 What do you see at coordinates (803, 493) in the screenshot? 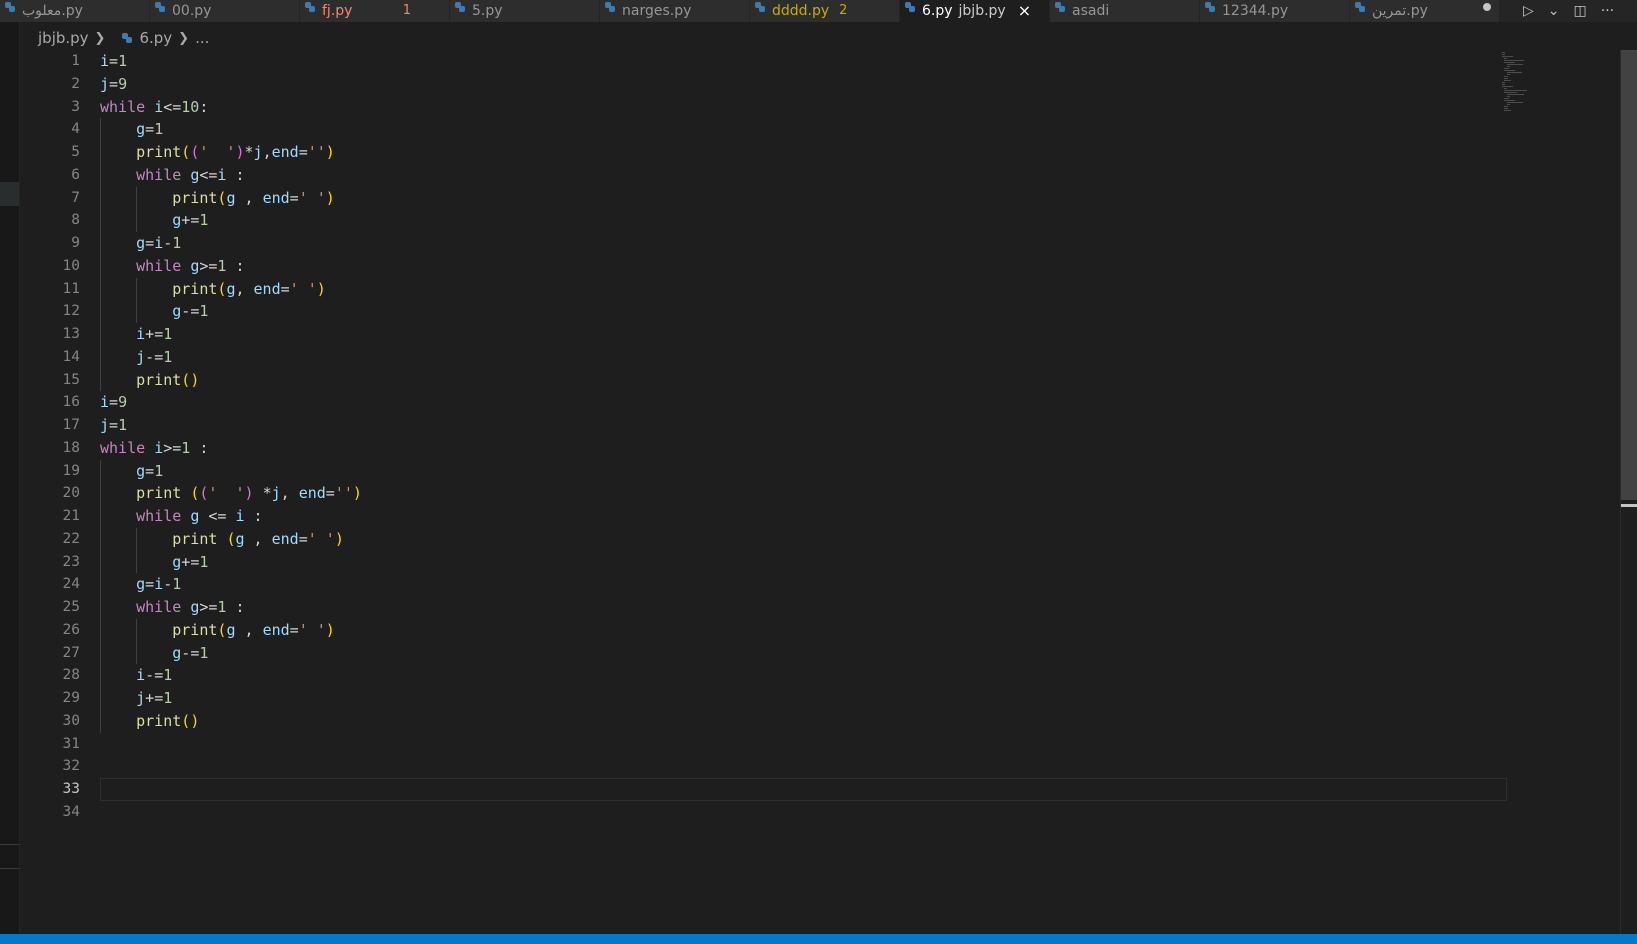
I see `code-line: print ((' ') *j, end='')` at bounding box center [803, 493].